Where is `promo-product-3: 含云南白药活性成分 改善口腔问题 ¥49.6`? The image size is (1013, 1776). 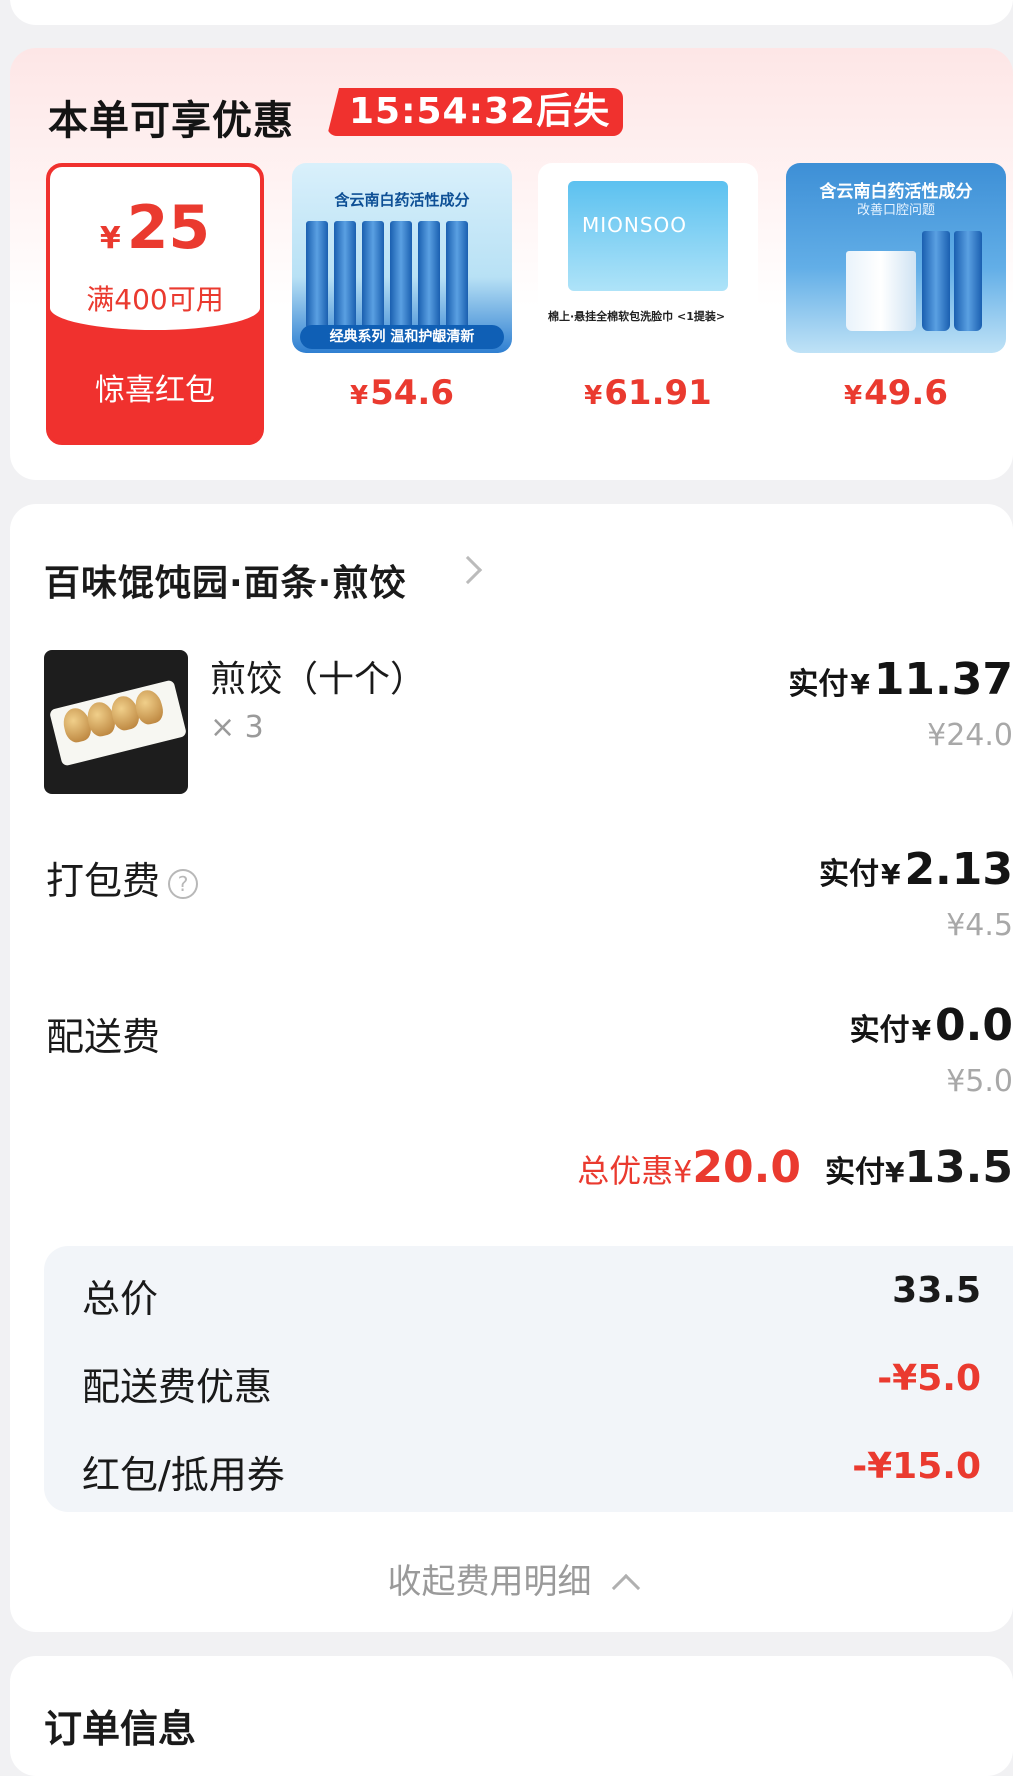
promo-product-3: 含云南白药活性成分 改善口腔问题 ¥49.6 is located at coordinates (896, 288).